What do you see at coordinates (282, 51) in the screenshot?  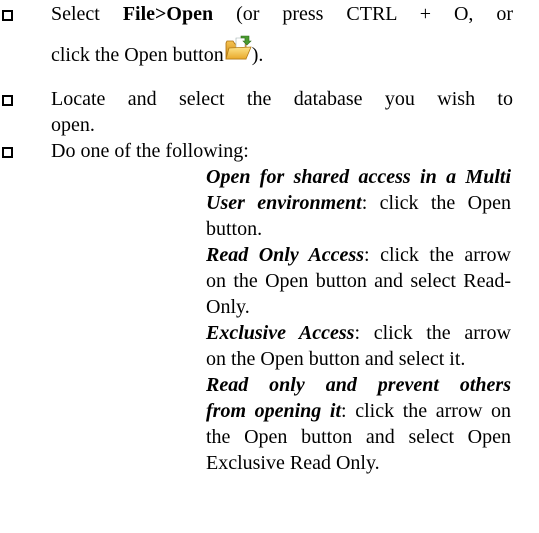 I see `step-1-line-2: click the Open button).` at bounding box center [282, 51].